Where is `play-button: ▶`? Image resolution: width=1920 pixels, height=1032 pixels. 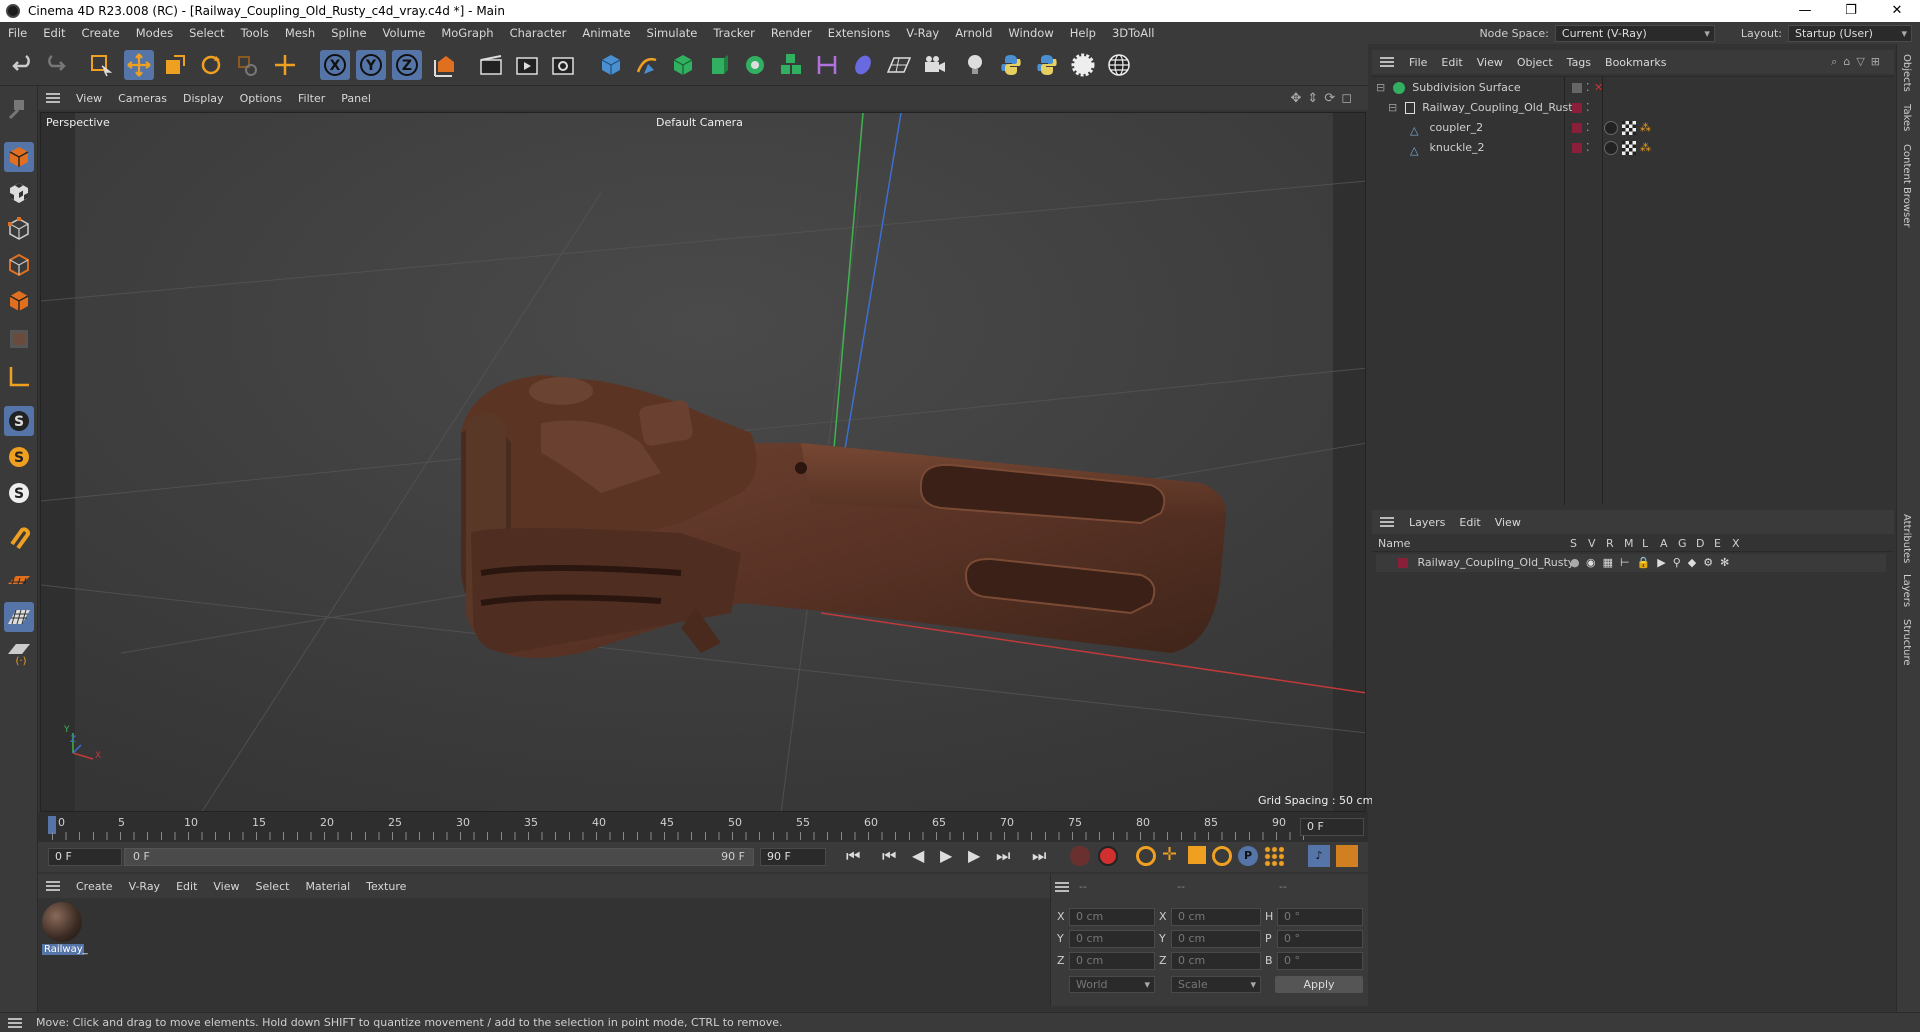 play-button: ▶ is located at coordinates (946, 855).